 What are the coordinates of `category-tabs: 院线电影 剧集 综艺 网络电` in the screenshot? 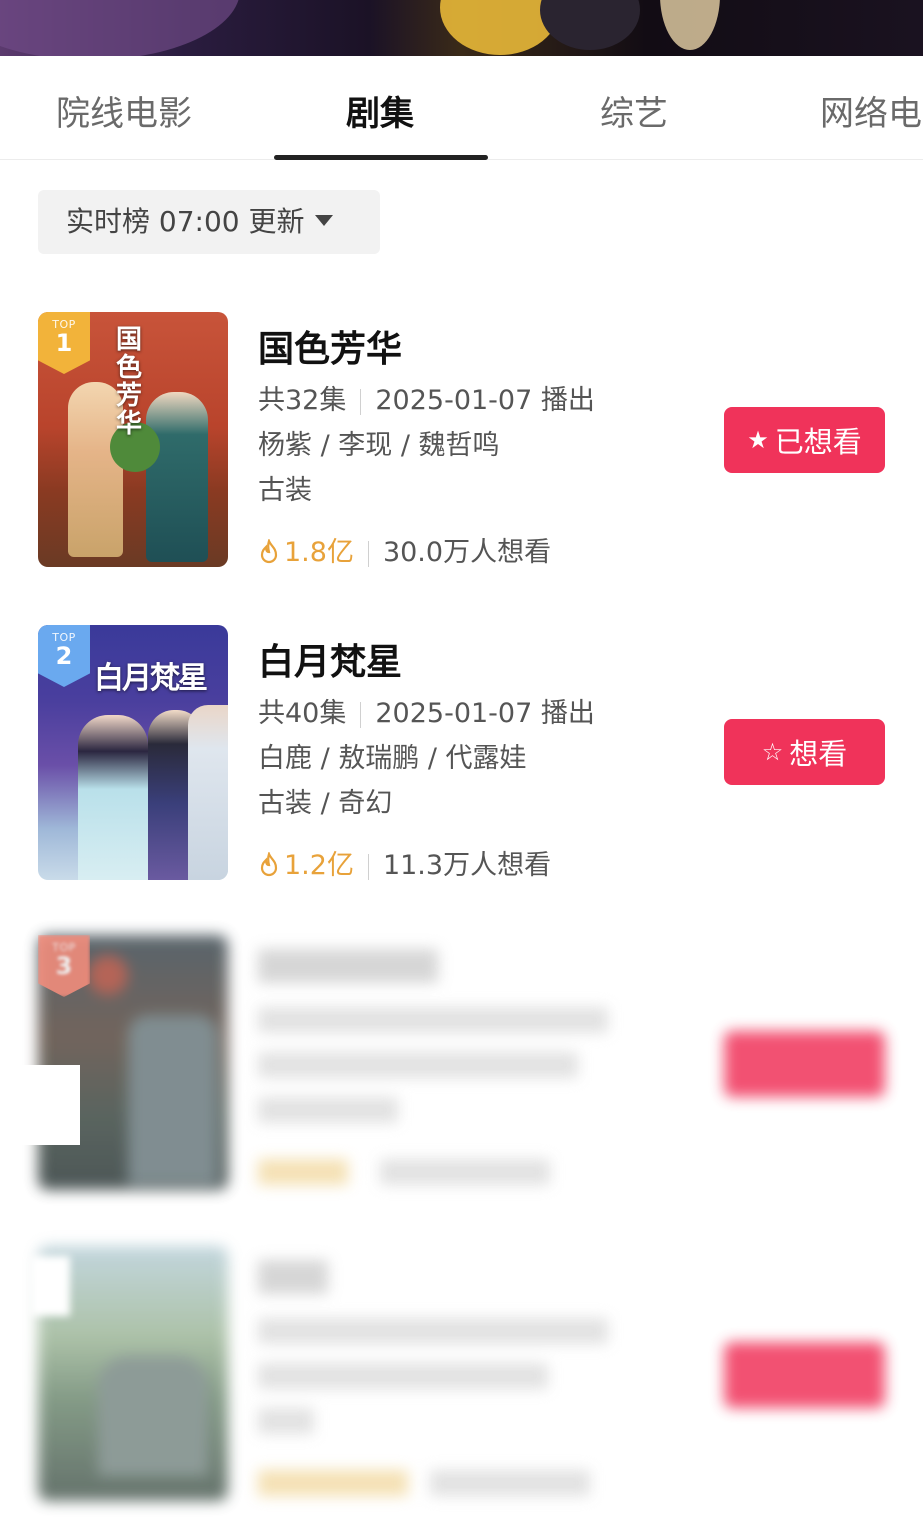 It's located at (461, 108).